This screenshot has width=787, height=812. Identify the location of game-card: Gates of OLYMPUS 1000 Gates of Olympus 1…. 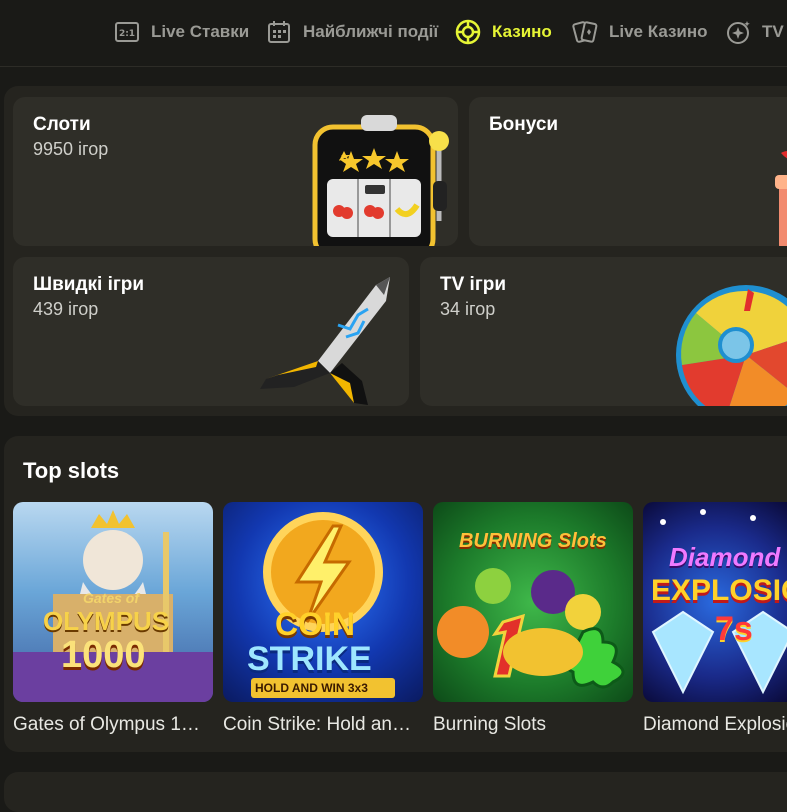
(113, 618).